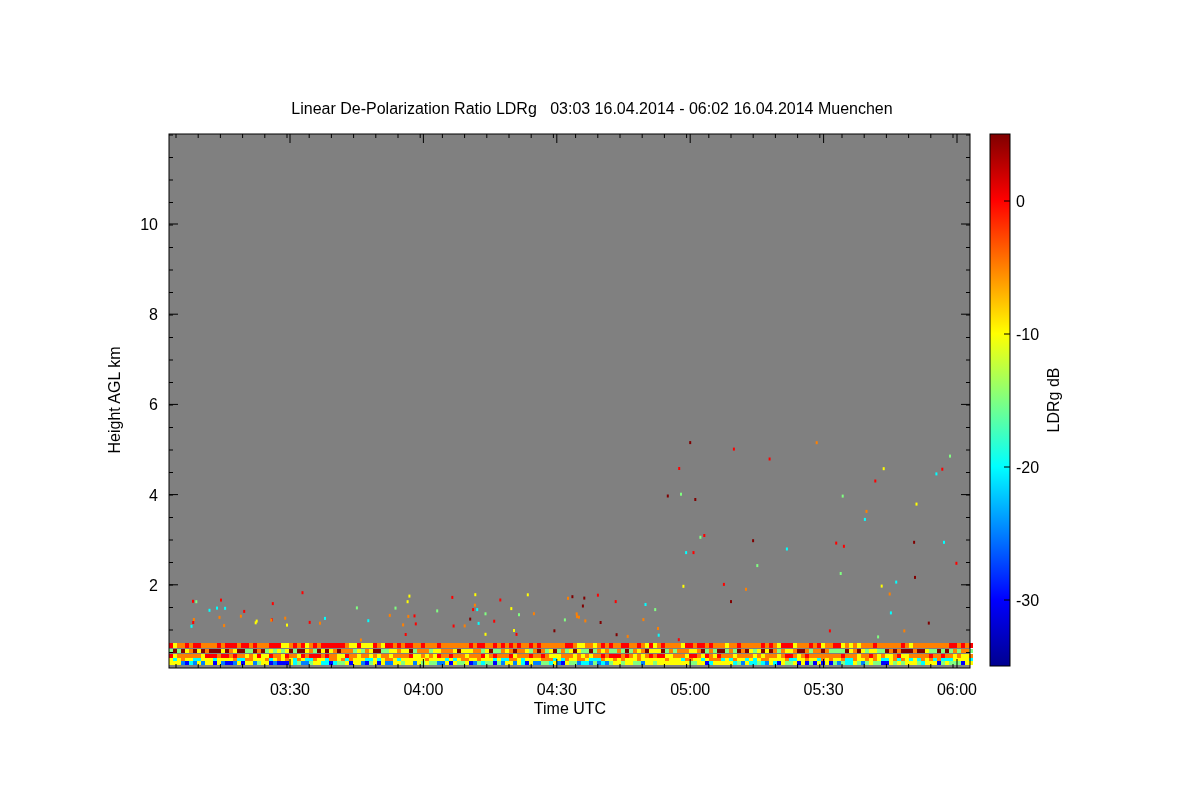  I want to click on colorbar-tick-label: -10, so click(1028, 334).